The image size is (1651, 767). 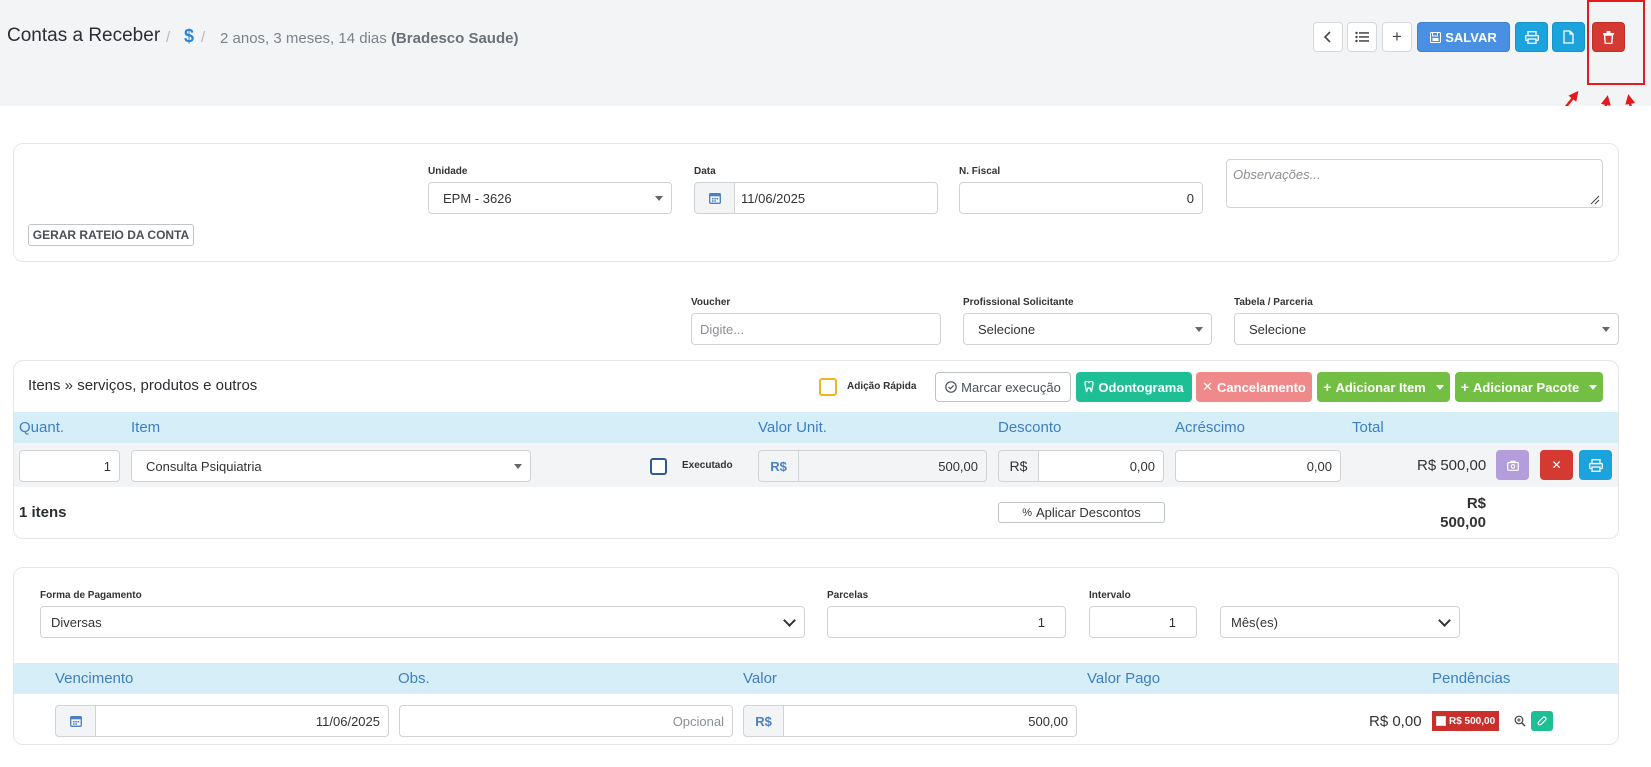 What do you see at coordinates (658, 466) in the screenshot?
I see `executed-checkbox` at bounding box center [658, 466].